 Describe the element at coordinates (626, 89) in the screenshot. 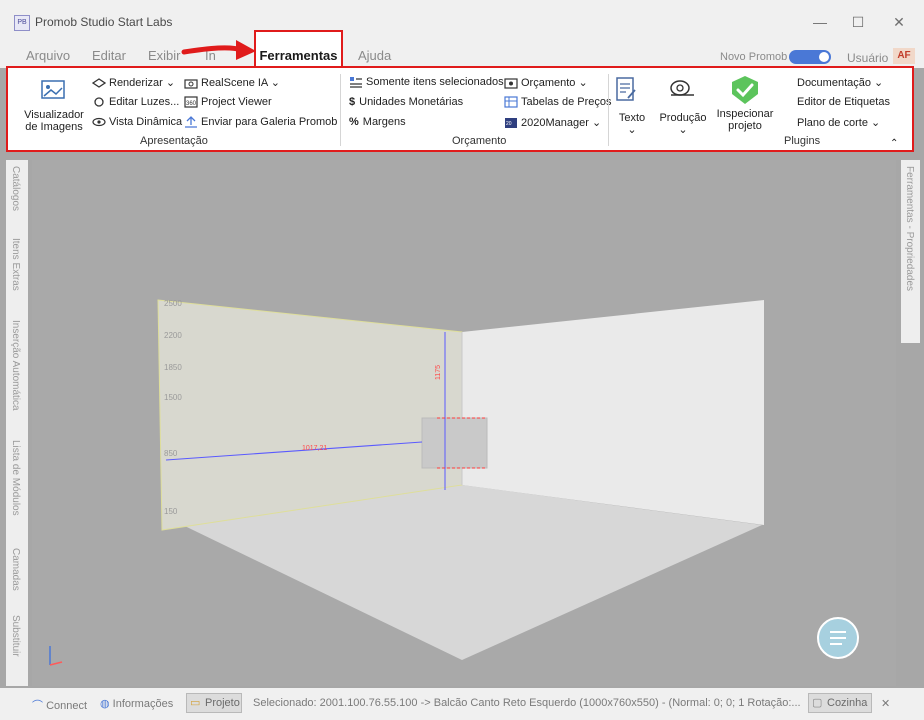

I see `text-icon` at that location.